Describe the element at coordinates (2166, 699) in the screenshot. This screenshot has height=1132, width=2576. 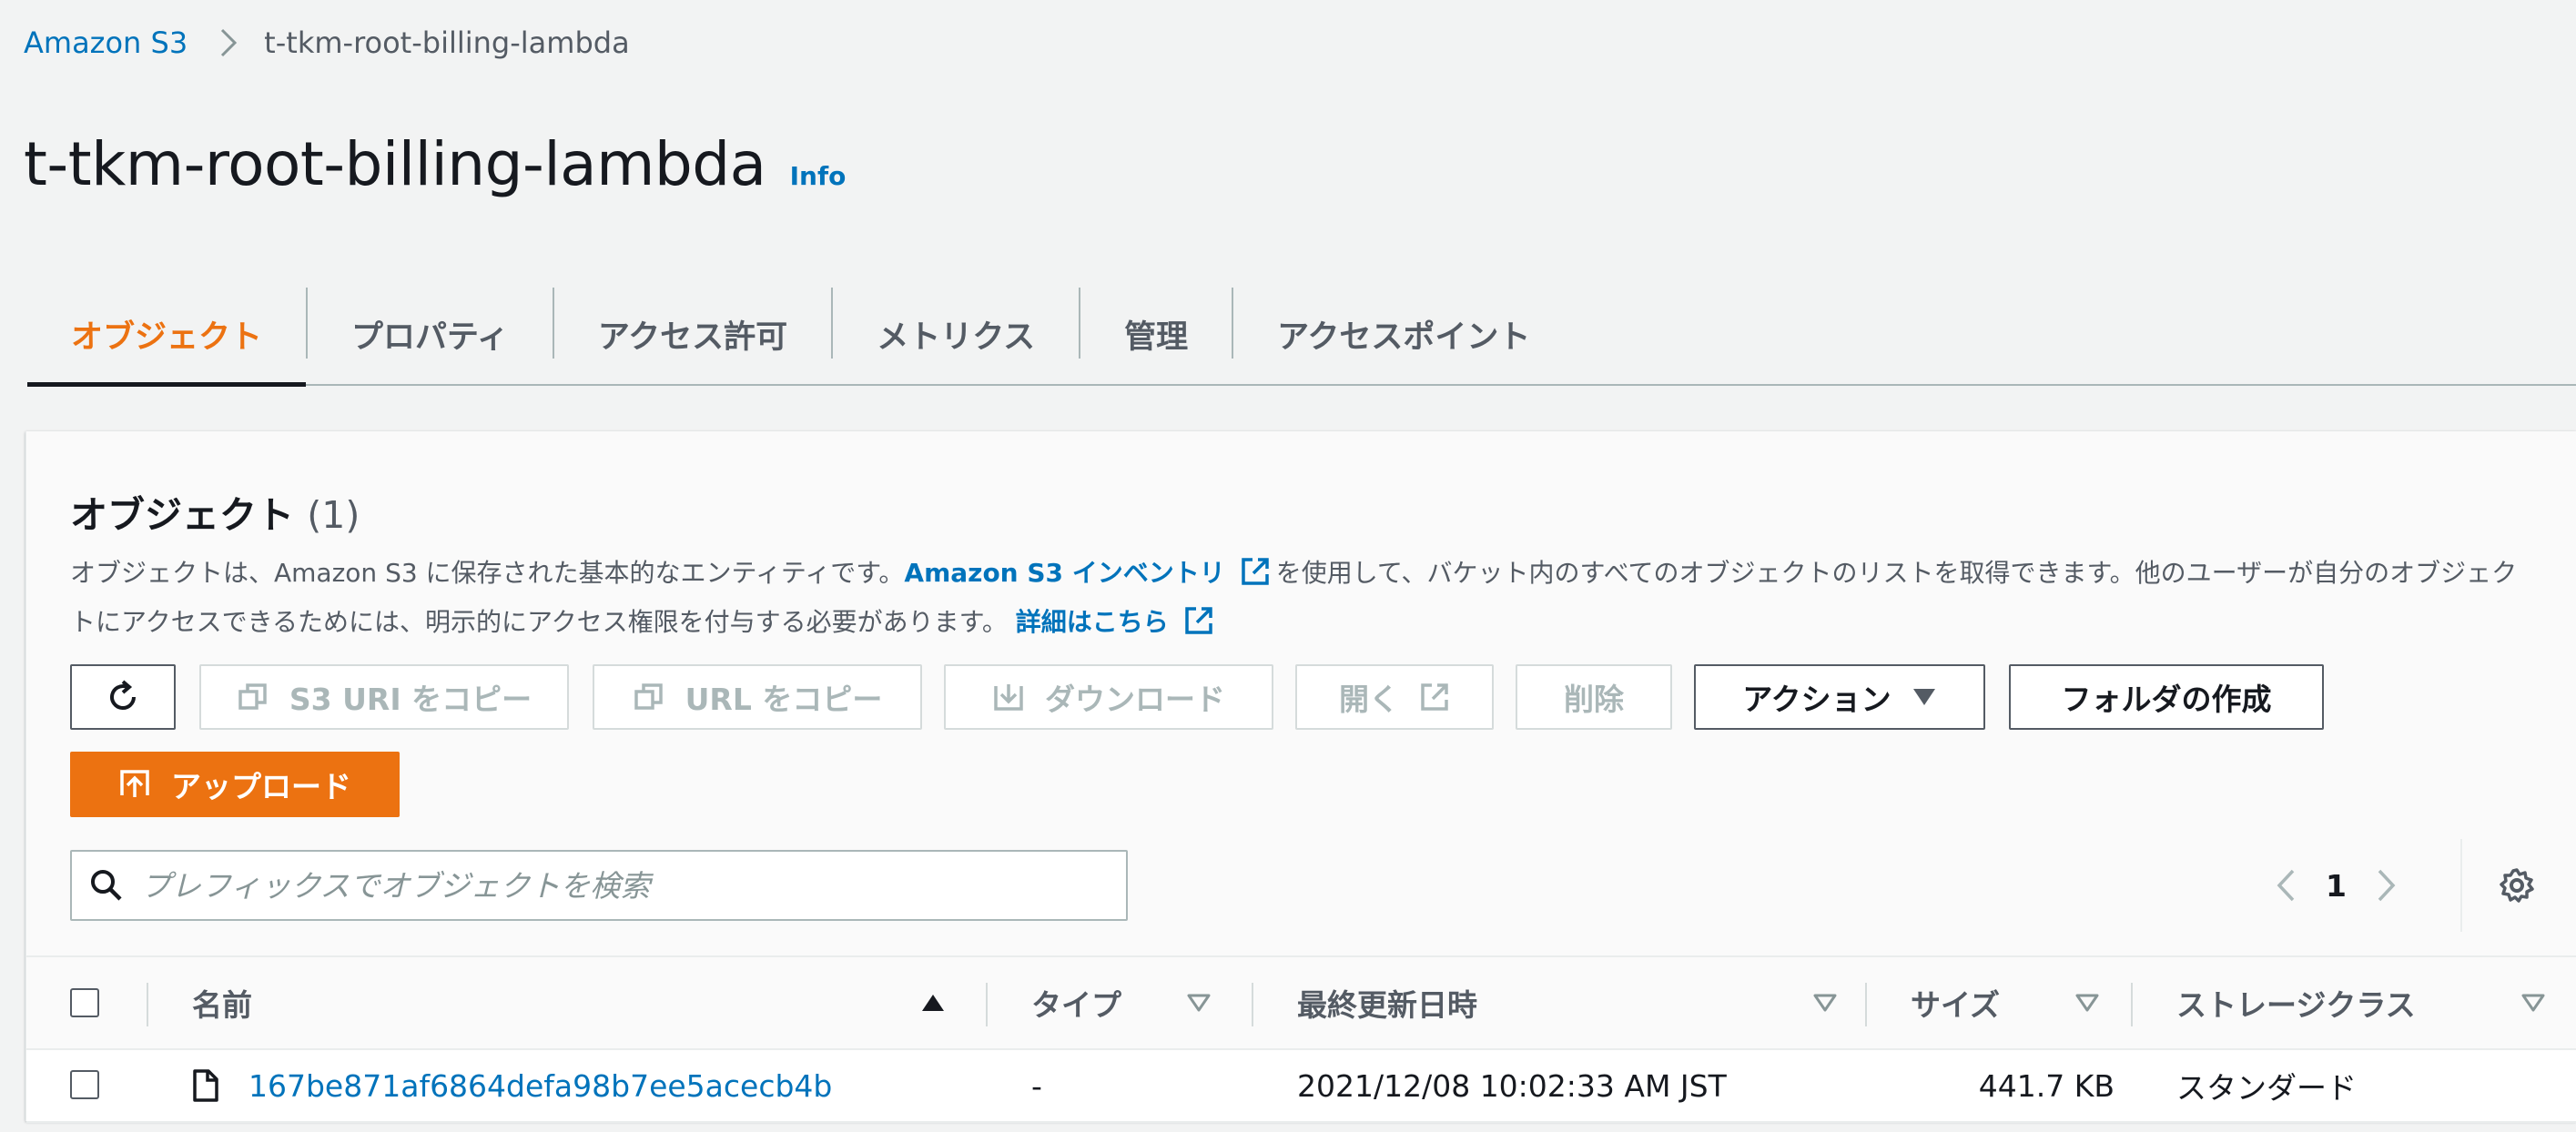
I see `create-folder-label: フォルダの作成` at that location.